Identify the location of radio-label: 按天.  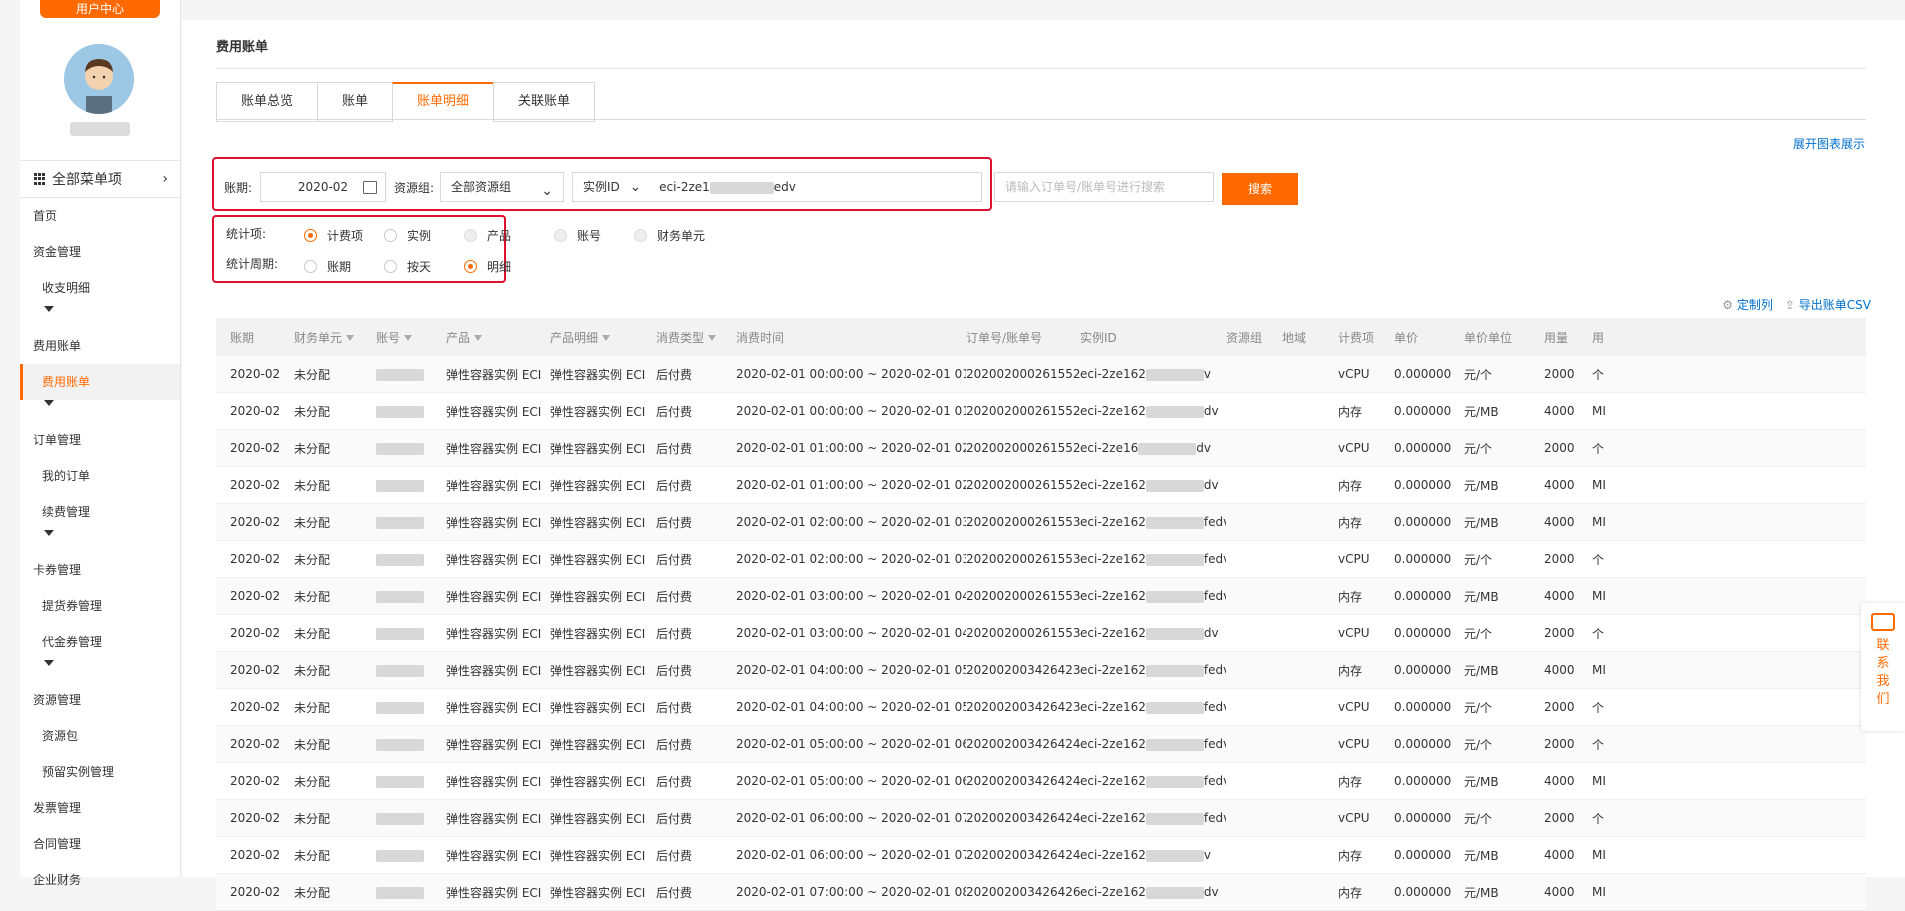
(419, 267).